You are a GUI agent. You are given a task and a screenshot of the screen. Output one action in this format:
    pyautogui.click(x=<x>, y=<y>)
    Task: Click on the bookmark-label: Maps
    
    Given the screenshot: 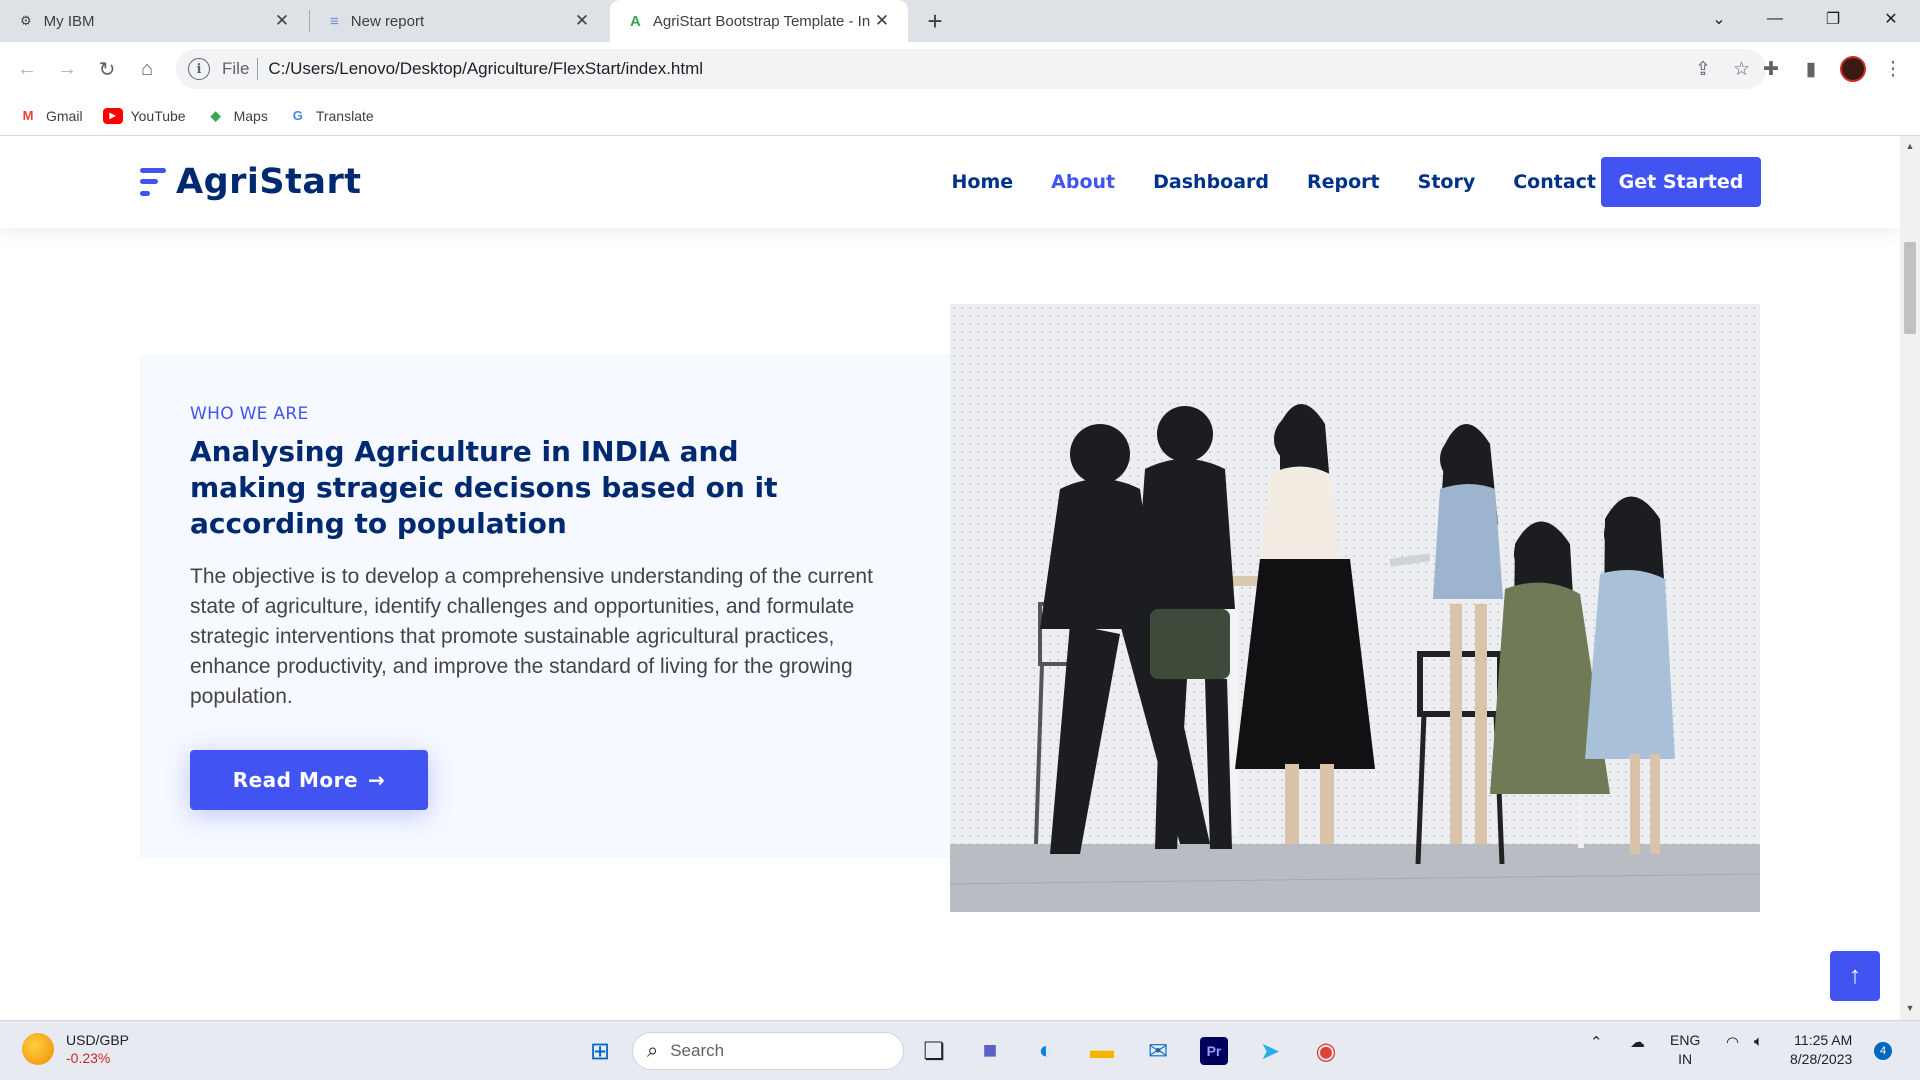 What is the action you would take?
    pyautogui.click(x=250, y=115)
    